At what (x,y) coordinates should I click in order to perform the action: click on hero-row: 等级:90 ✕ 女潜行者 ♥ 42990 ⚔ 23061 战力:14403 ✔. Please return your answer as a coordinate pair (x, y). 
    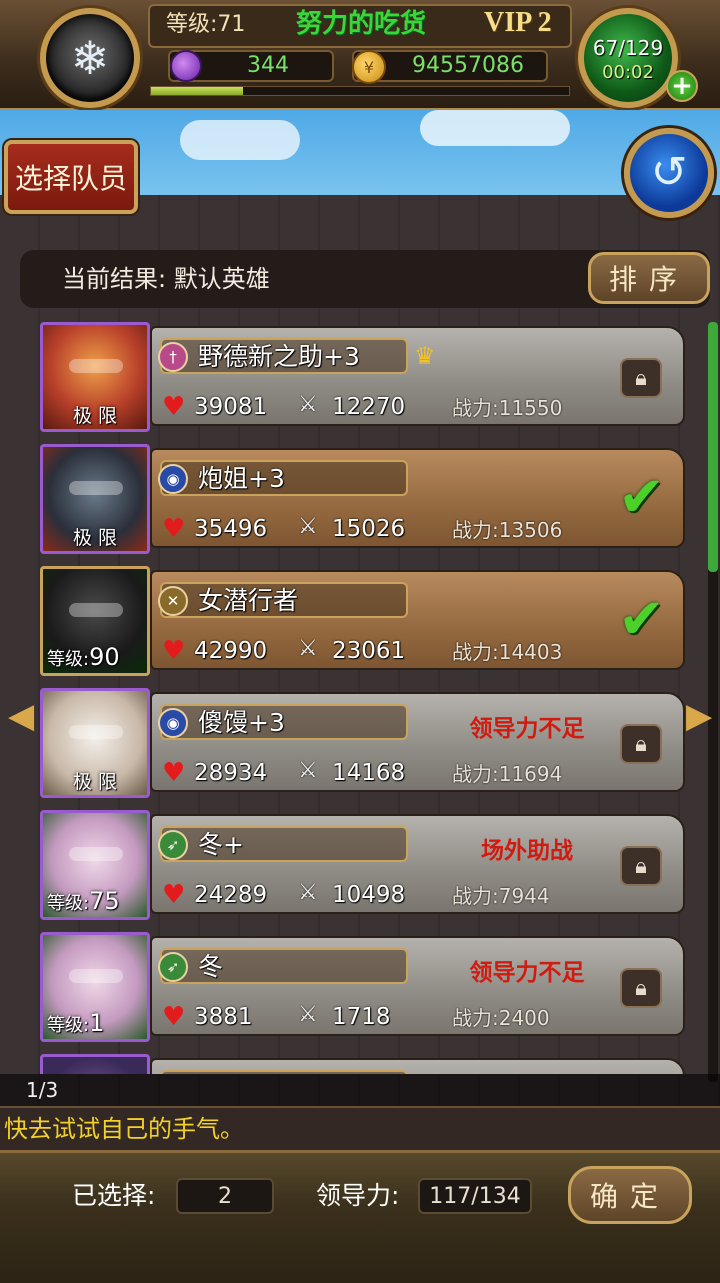
    Looking at the image, I should click on (364, 621).